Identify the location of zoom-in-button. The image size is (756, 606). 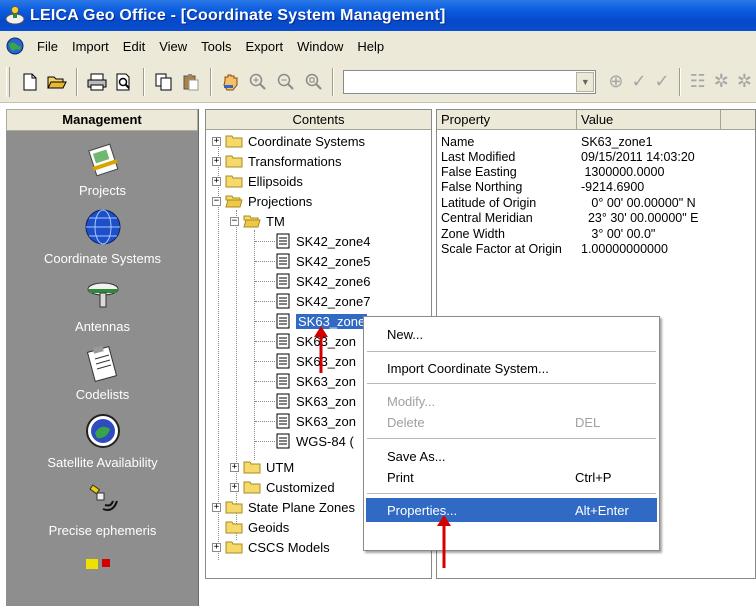
(259, 82).